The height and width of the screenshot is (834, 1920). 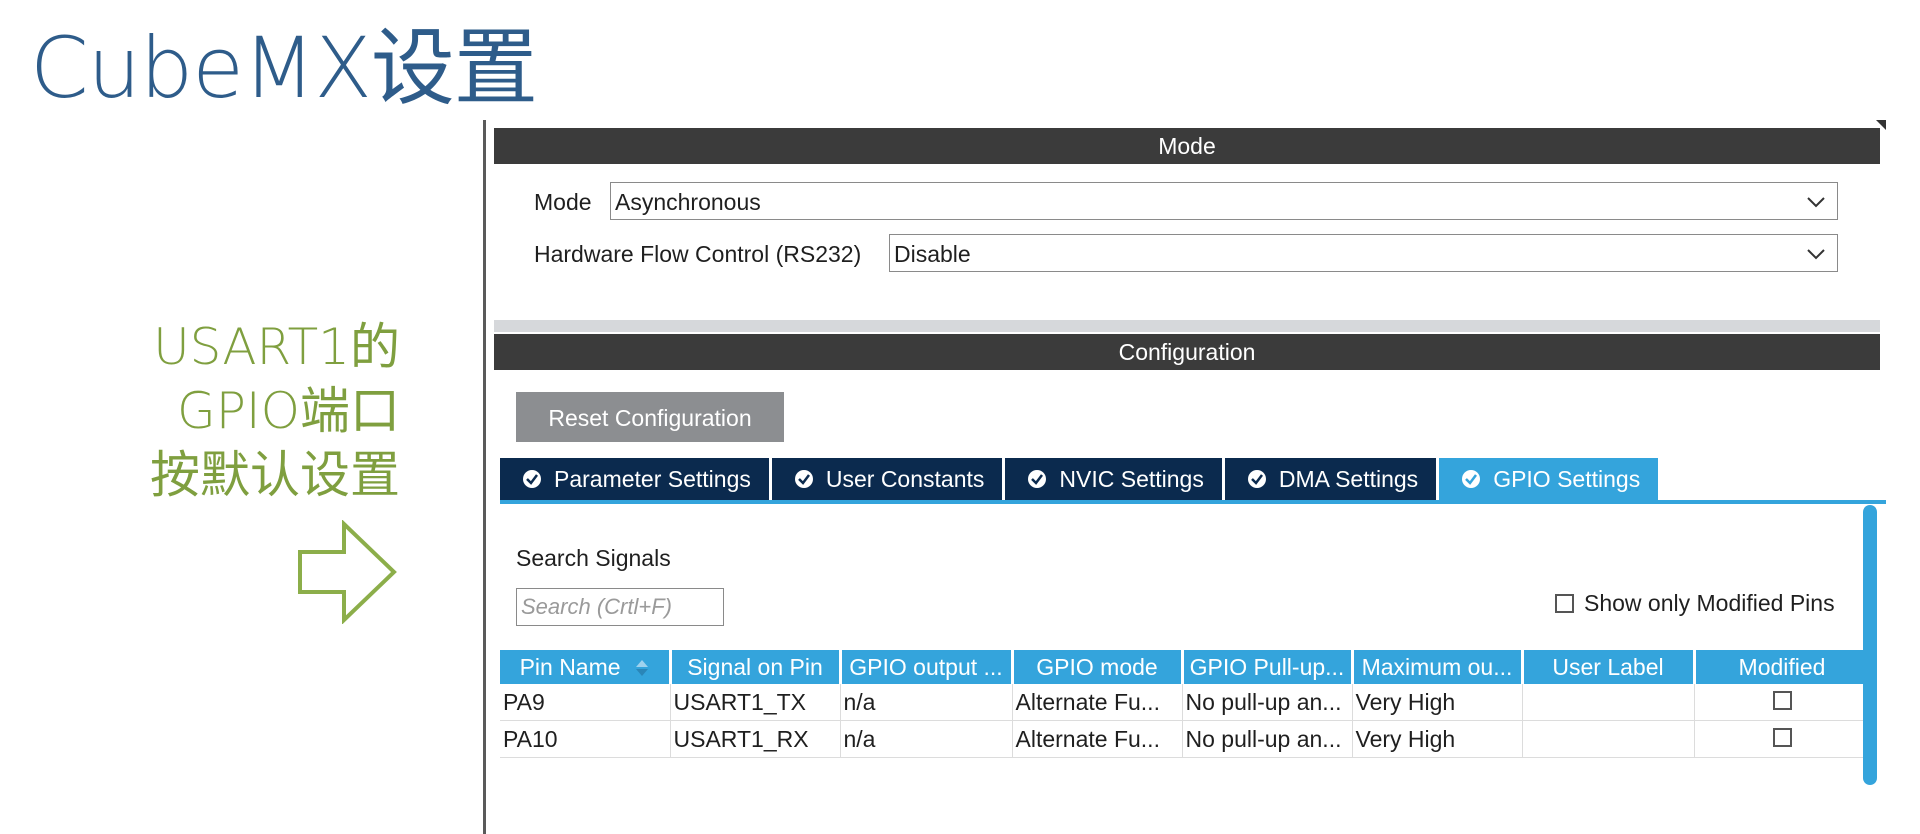 What do you see at coordinates (1187, 352) in the screenshot?
I see `configuration-section-header: Configuration` at bounding box center [1187, 352].